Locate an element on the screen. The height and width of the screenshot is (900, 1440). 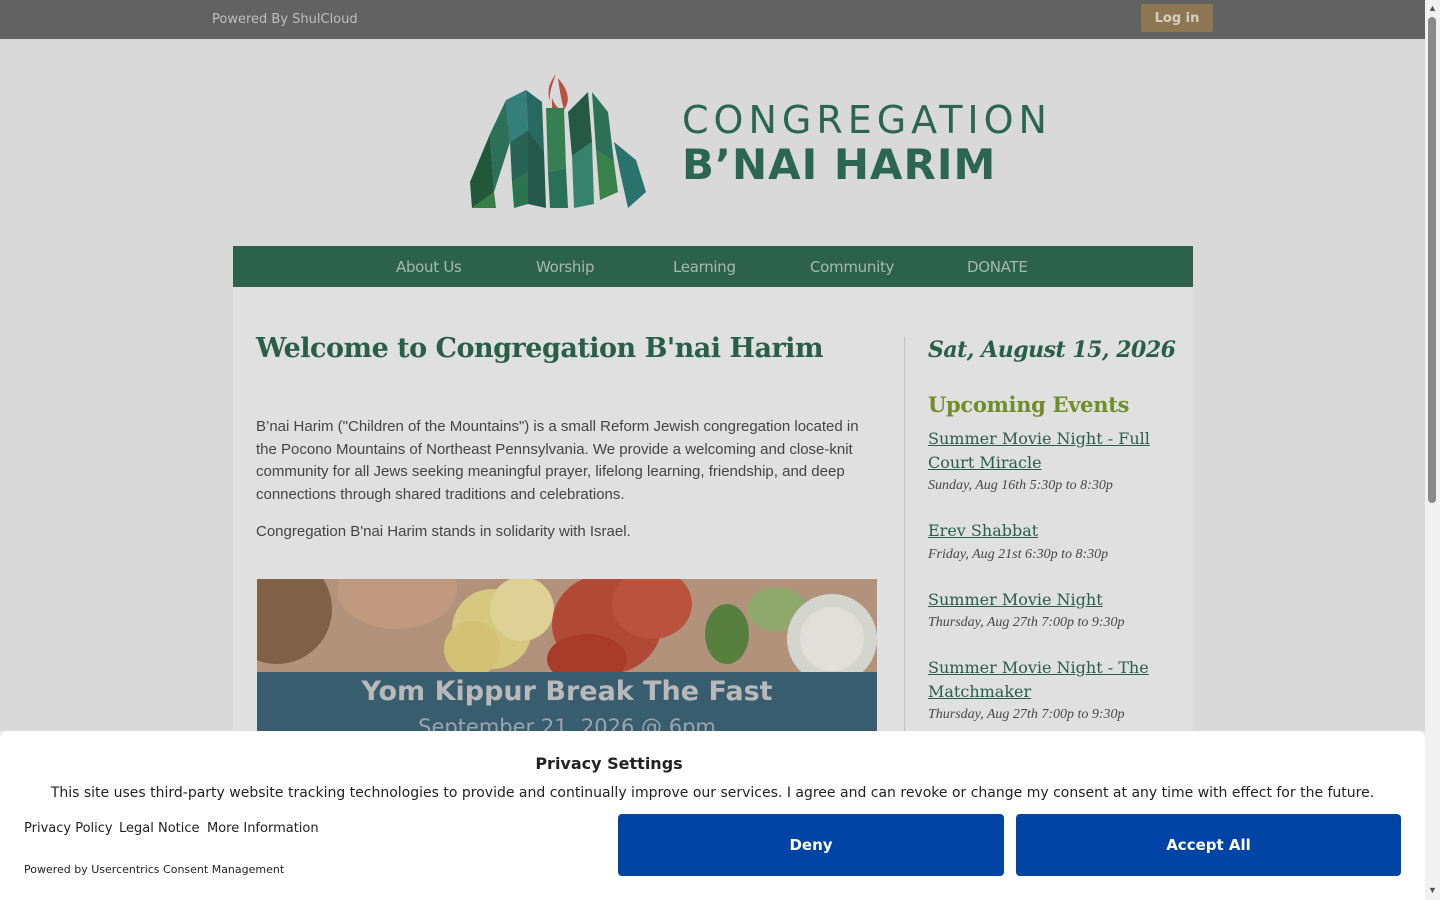
event-link: Summer Movie Night - The Matchmaker is located at coordinates (1043, 680).